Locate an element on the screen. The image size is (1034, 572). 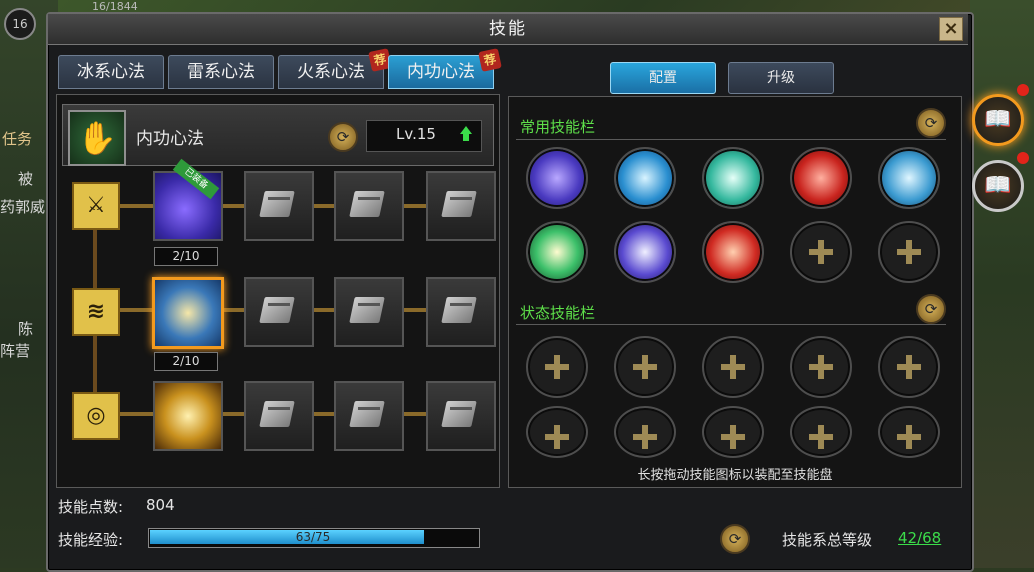
wind-blade-skill-icon is located at coordinates (733, 178).